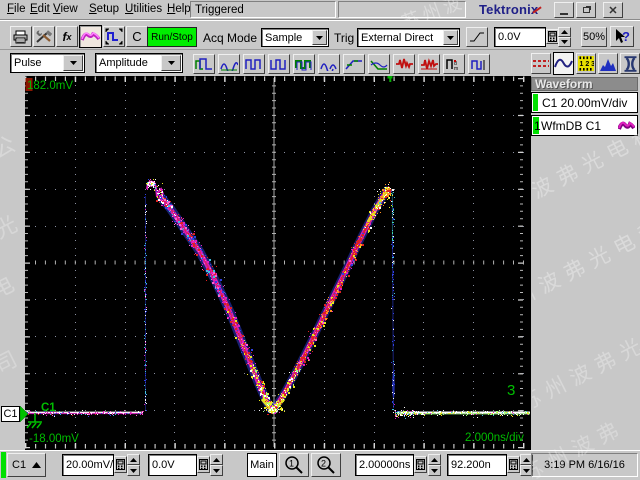 Image resolution: width=640 pixels, height=480 pixels. Describe the element at coordinates (587, 64) in the screenshot. I see `svg-text: 1 2 3` at that location.